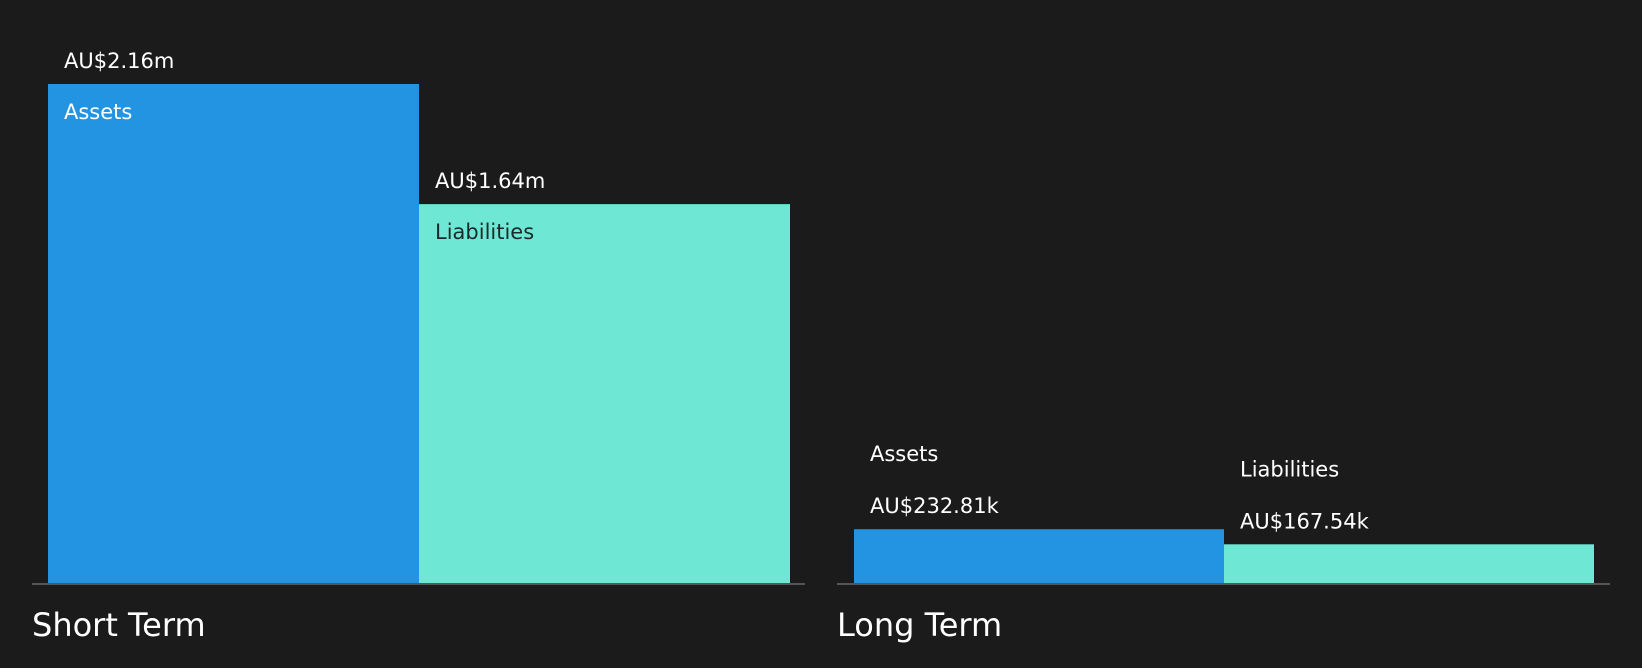 The image size is (1642, 668). I want to click on long-term-assets-bar-label: Assets, so click(904, 454).